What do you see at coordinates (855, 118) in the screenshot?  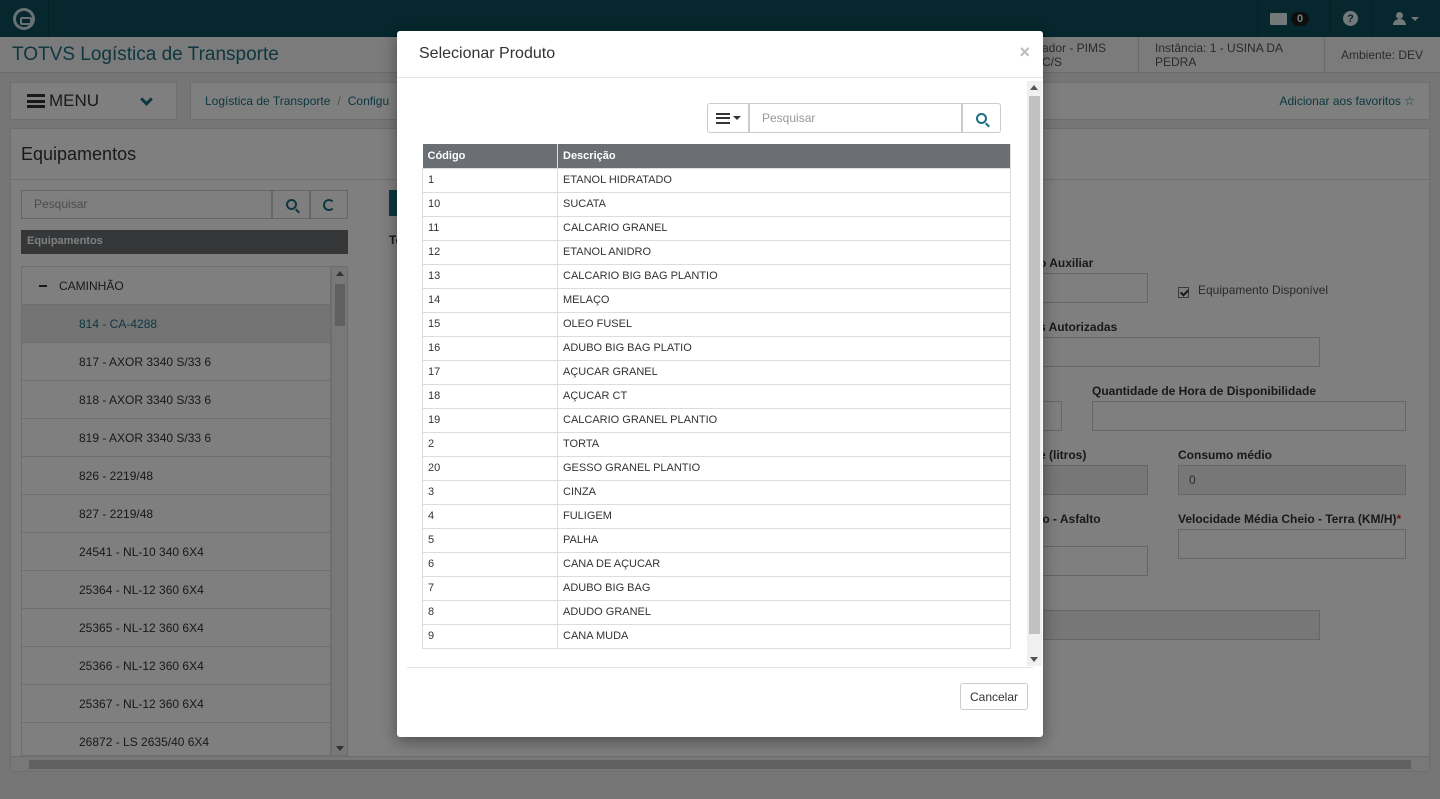 I see `product-search-input: Pesquisar` at bounding box center [855, 118].